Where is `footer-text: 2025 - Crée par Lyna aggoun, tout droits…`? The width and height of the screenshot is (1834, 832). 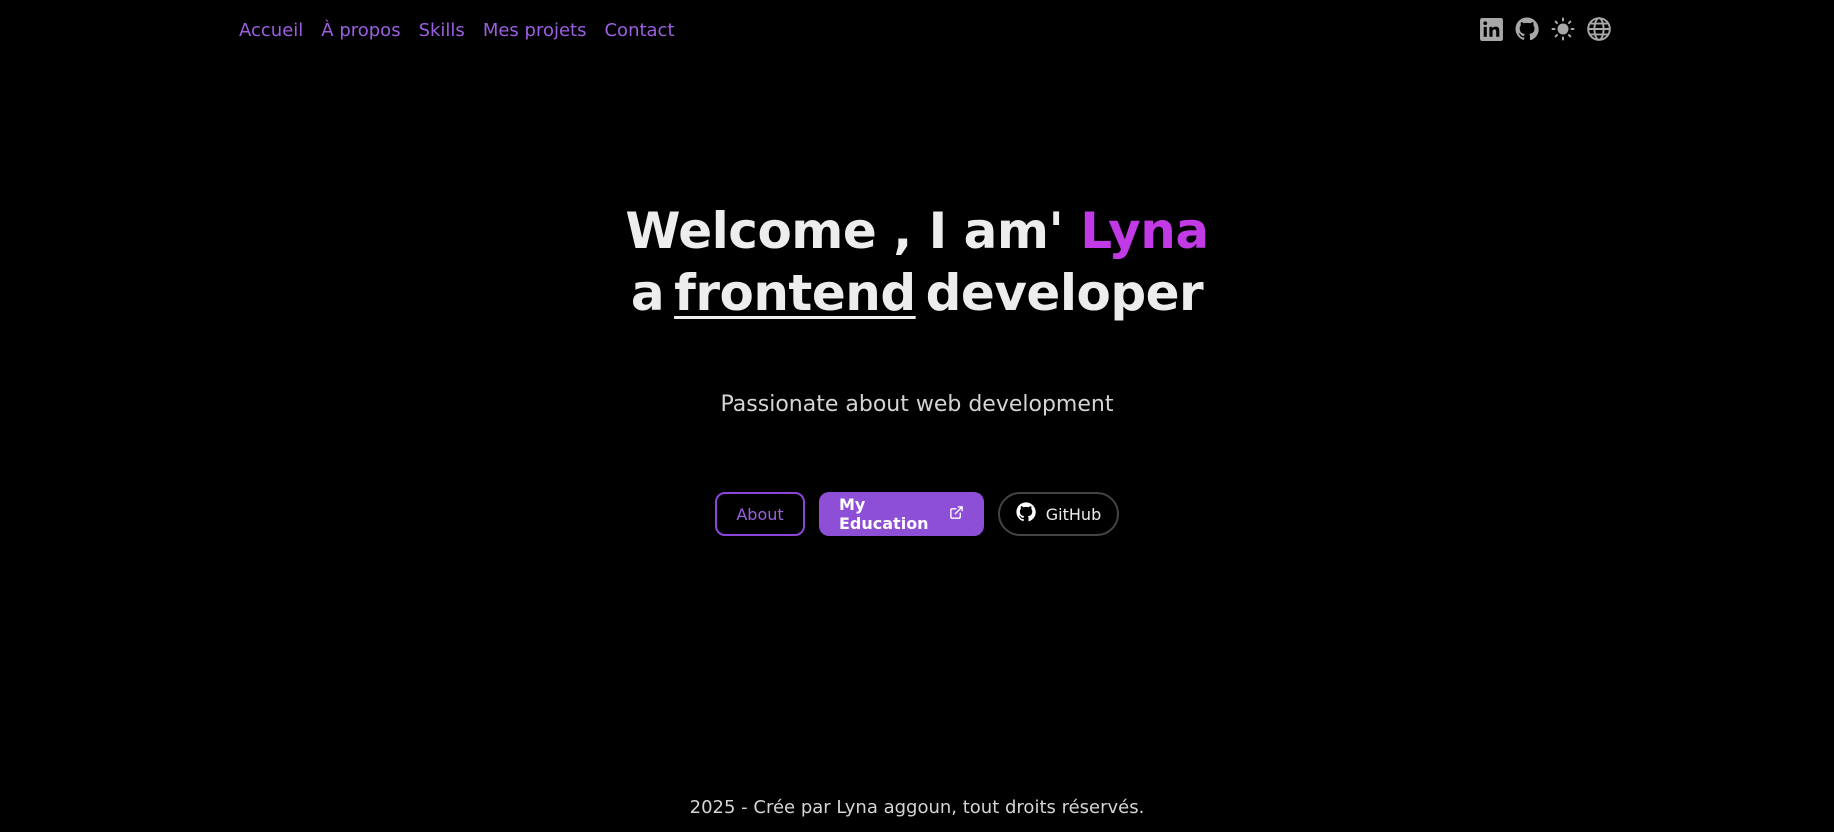
footer-text: 2025 - Crée par Lyna aggoun, tout droits… is located at coordinates (917, 807).